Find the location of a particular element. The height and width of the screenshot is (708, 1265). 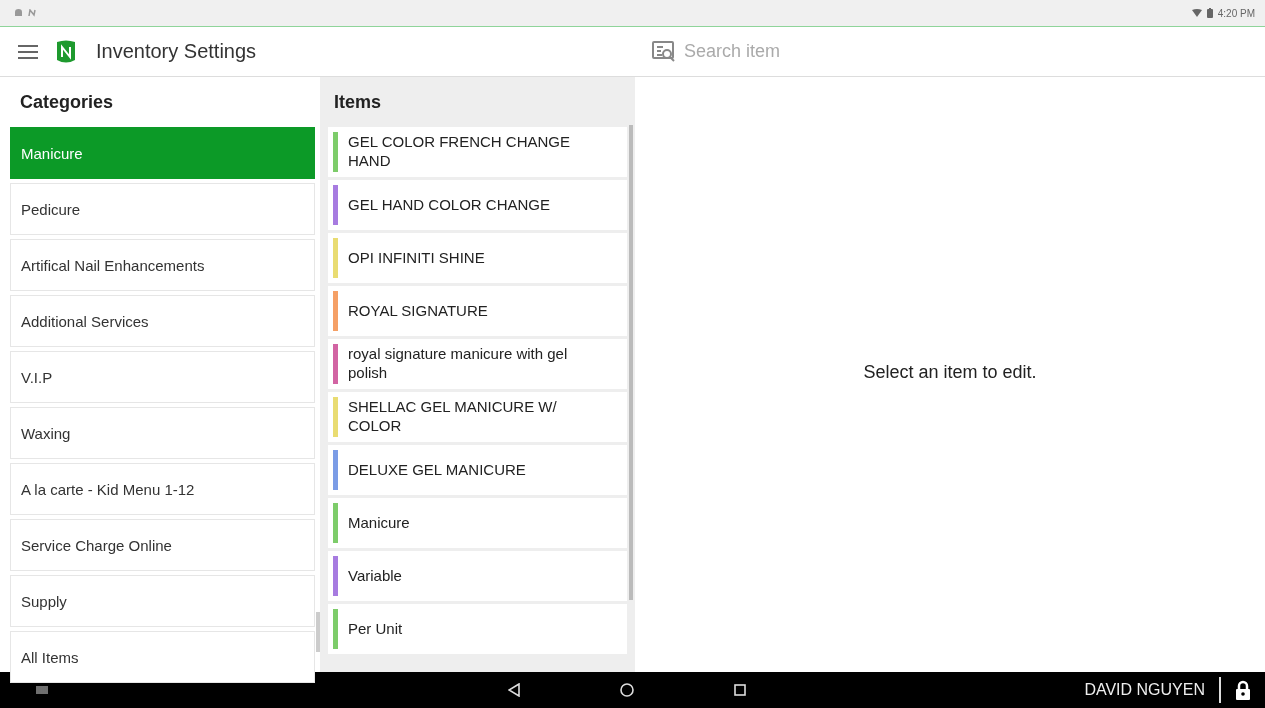

category-item: Waxing is located at coordinates (162, 433).